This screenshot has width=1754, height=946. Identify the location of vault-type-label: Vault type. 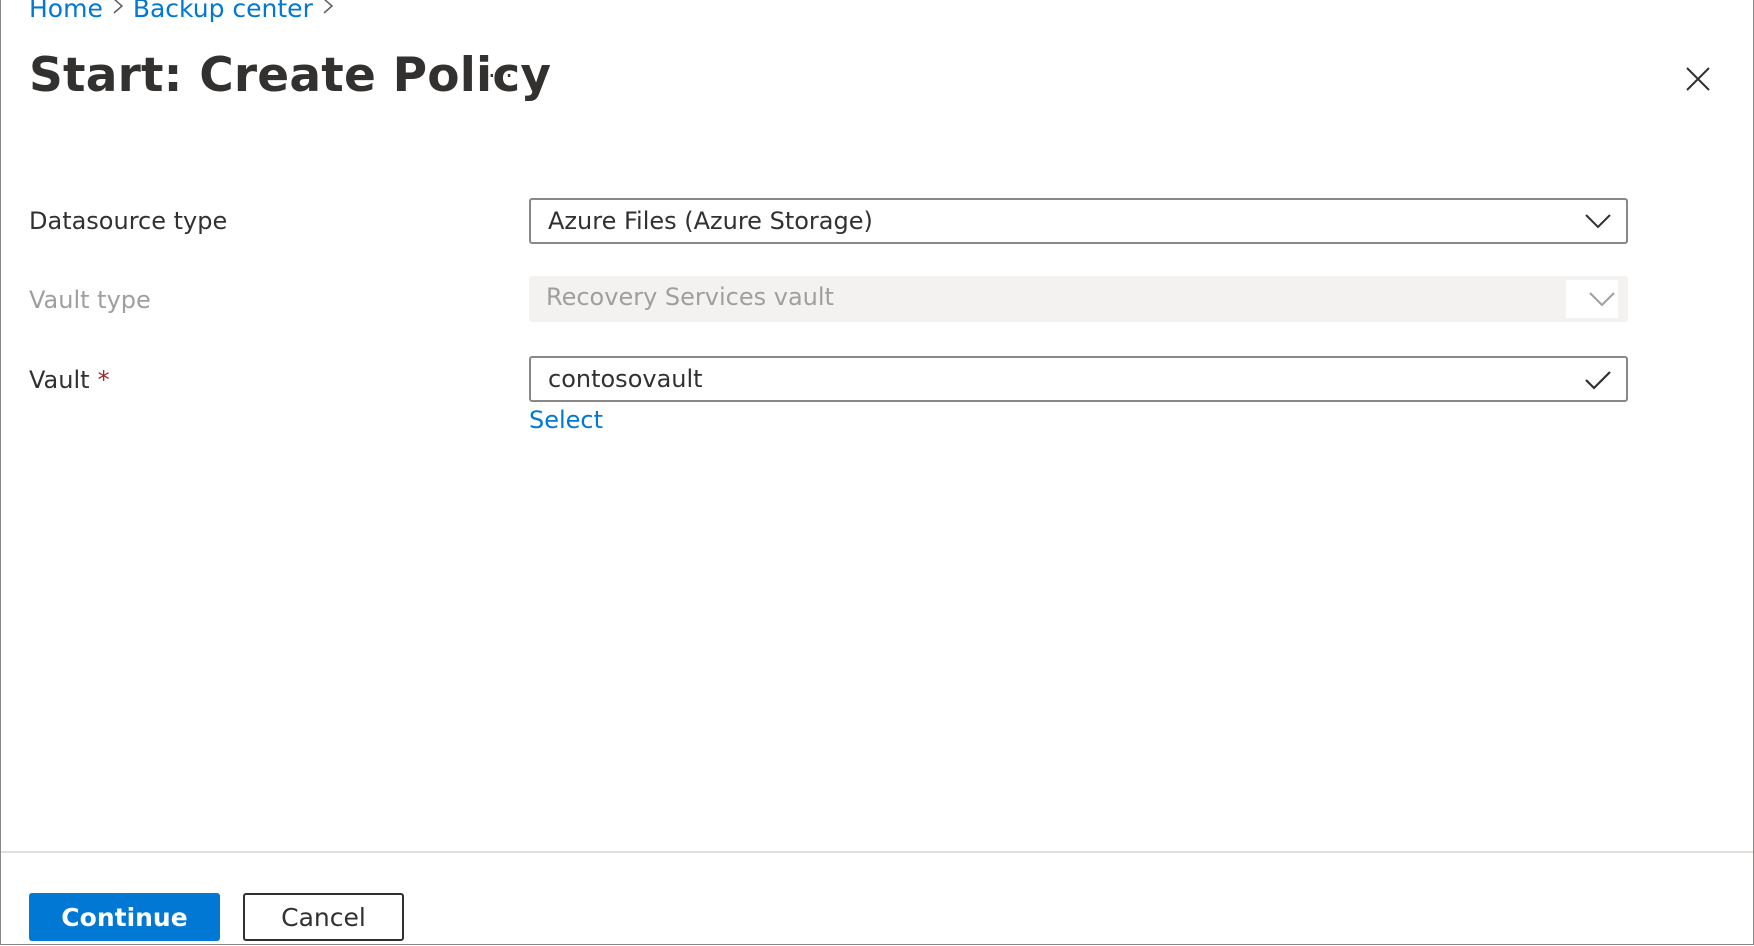
(90, 300).